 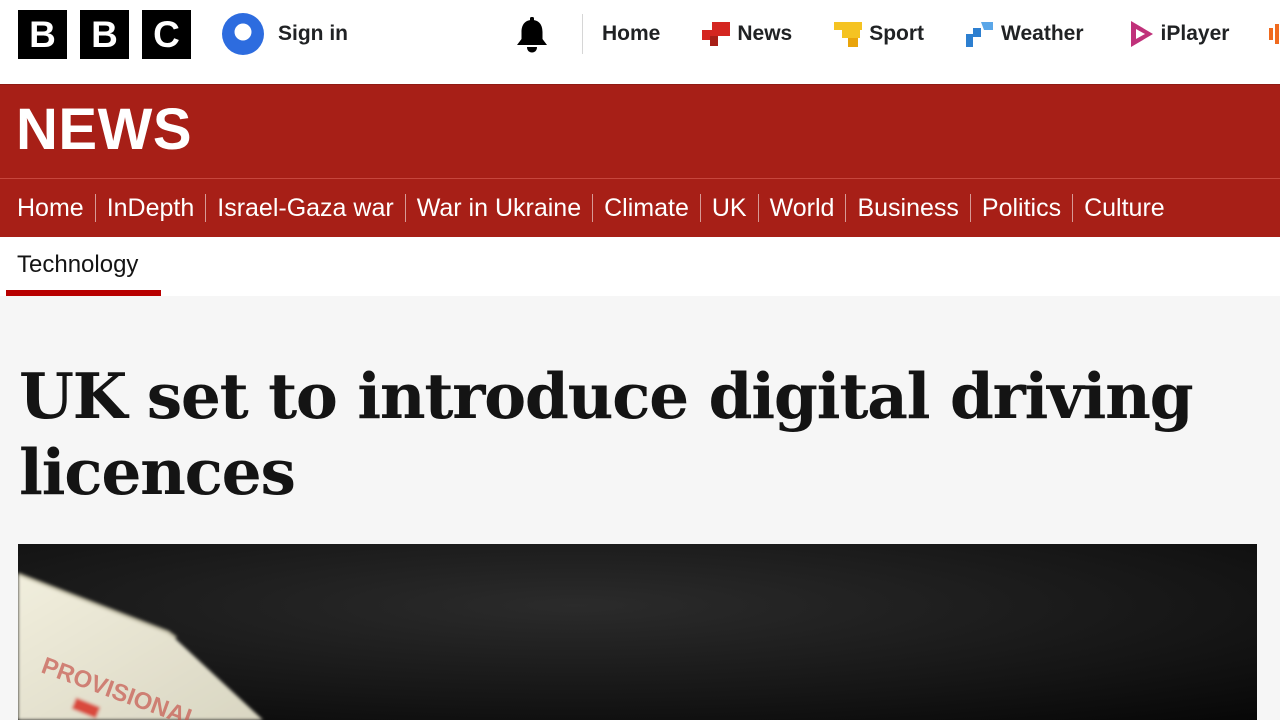 I want to click on section-nav-israel-gaza-war: Israel-Gaza war, so click(x=305, y=208).